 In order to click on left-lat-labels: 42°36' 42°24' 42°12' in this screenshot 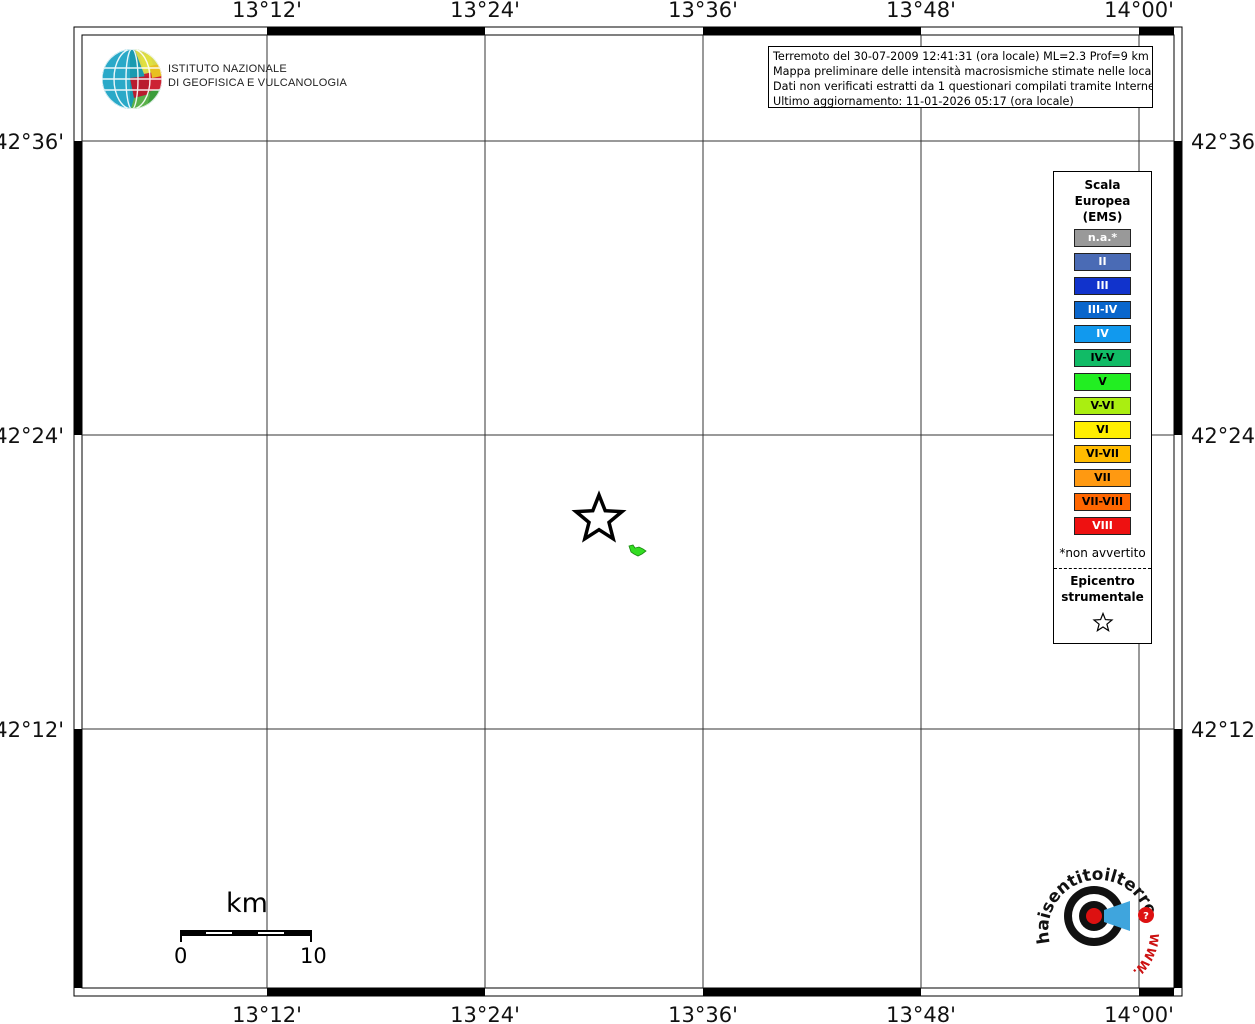, I will do `click(32, 436)`.